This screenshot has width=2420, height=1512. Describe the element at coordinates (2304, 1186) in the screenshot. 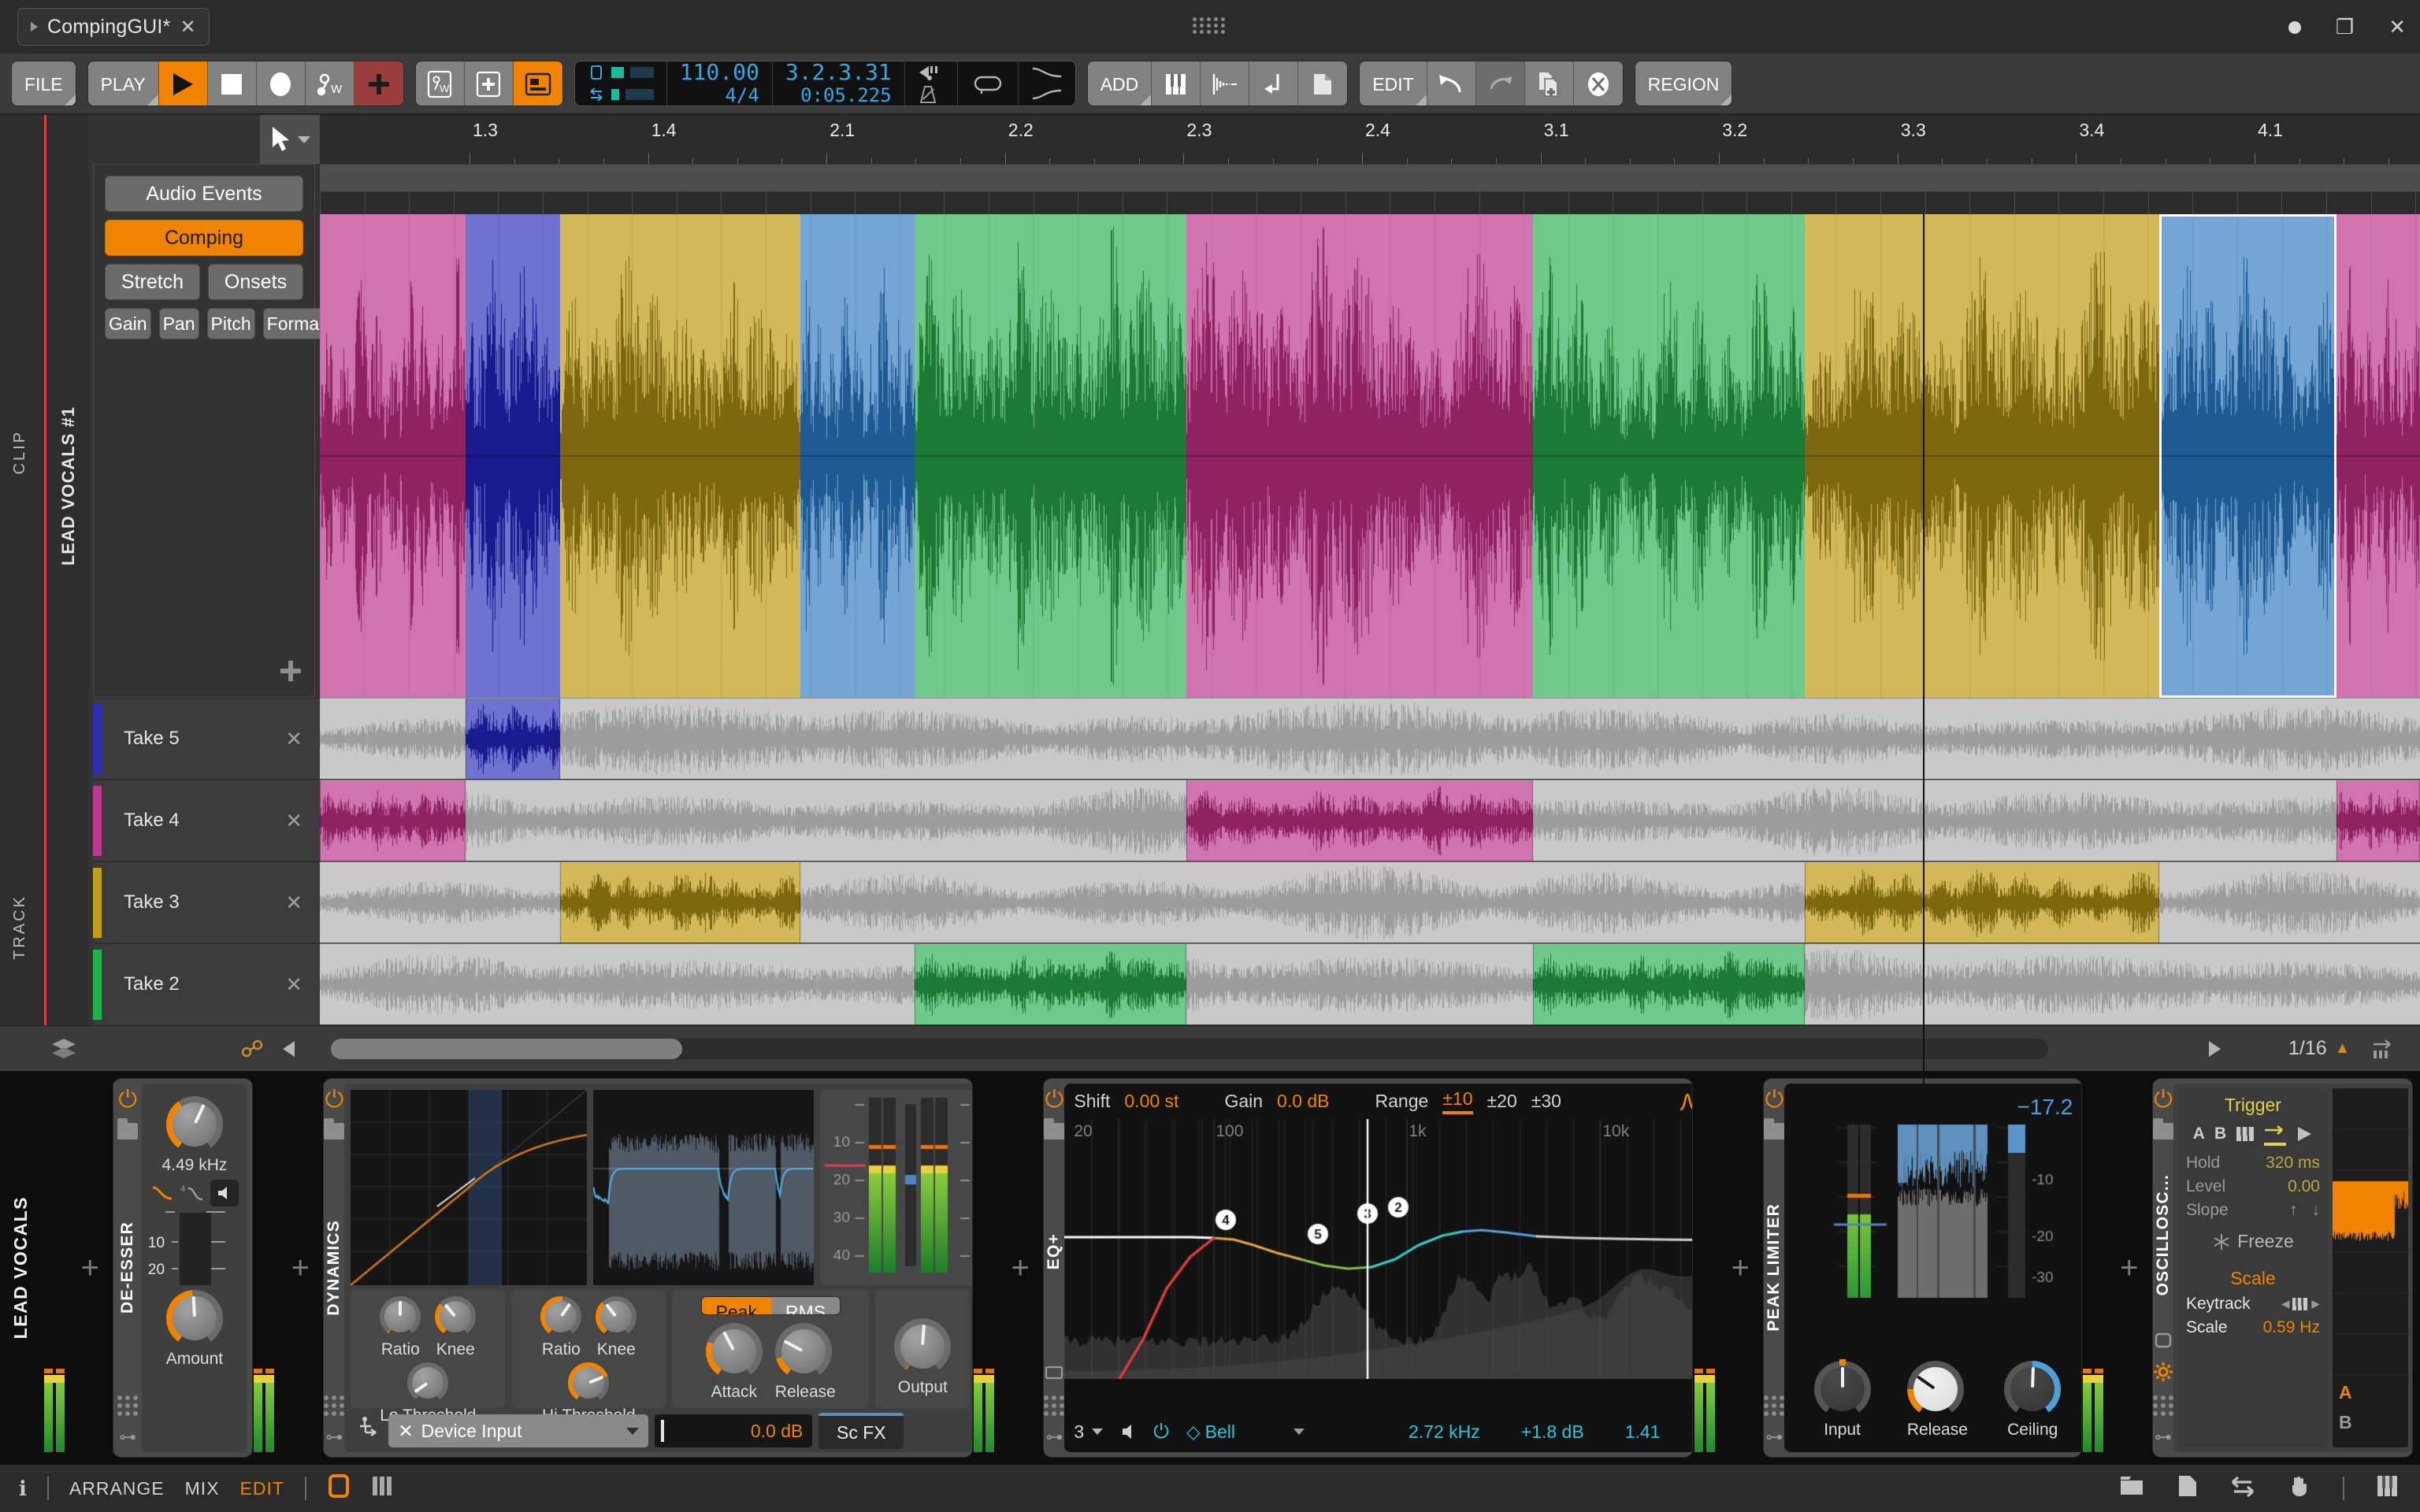

I see `scope-level-value: 0.00` at that location.